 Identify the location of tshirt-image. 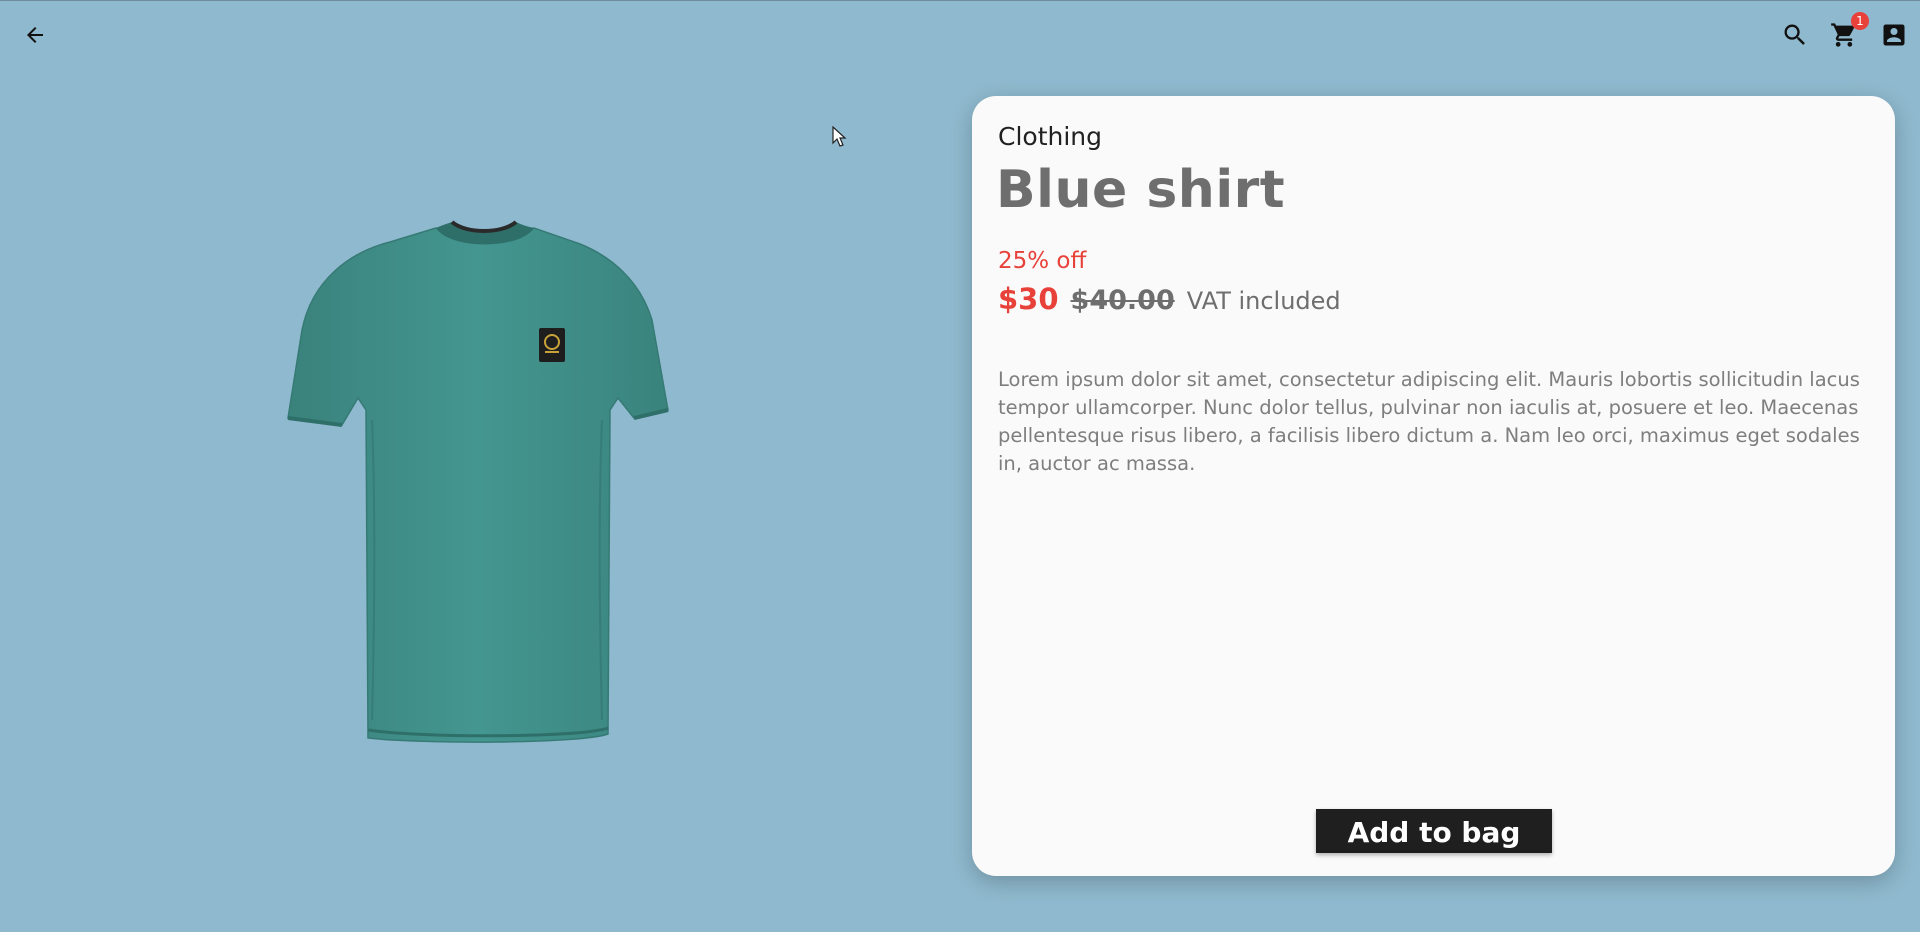
(478, 481).